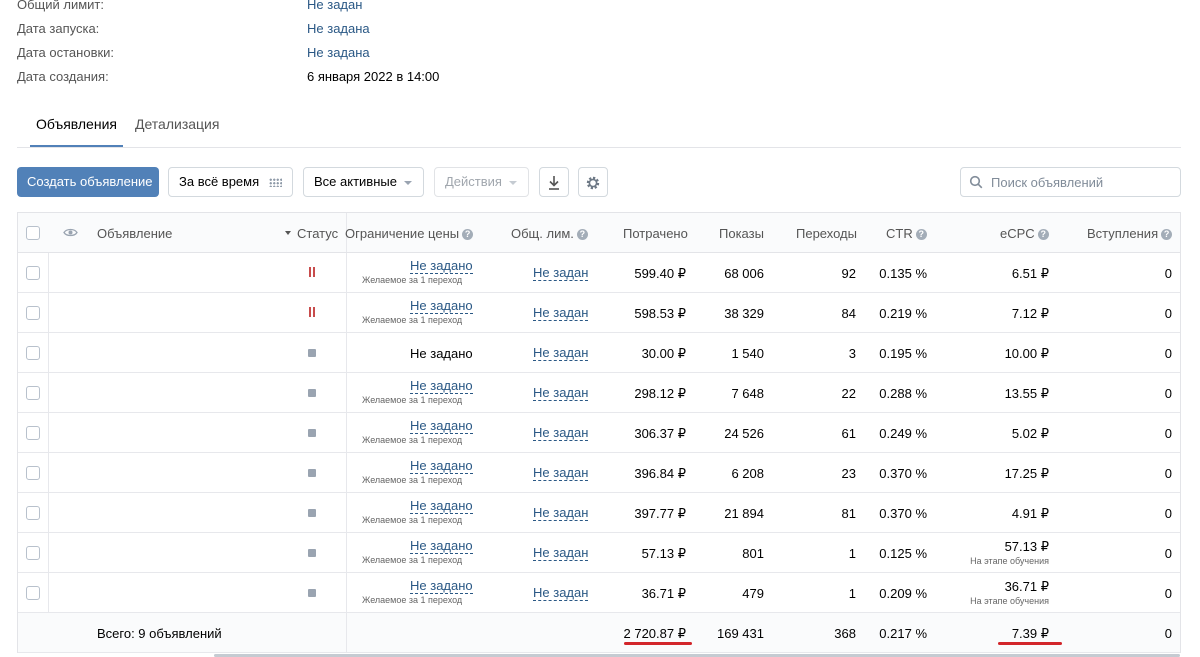  I want to click on total-ecpc: 7.39 ₽, so click(1030, 633).